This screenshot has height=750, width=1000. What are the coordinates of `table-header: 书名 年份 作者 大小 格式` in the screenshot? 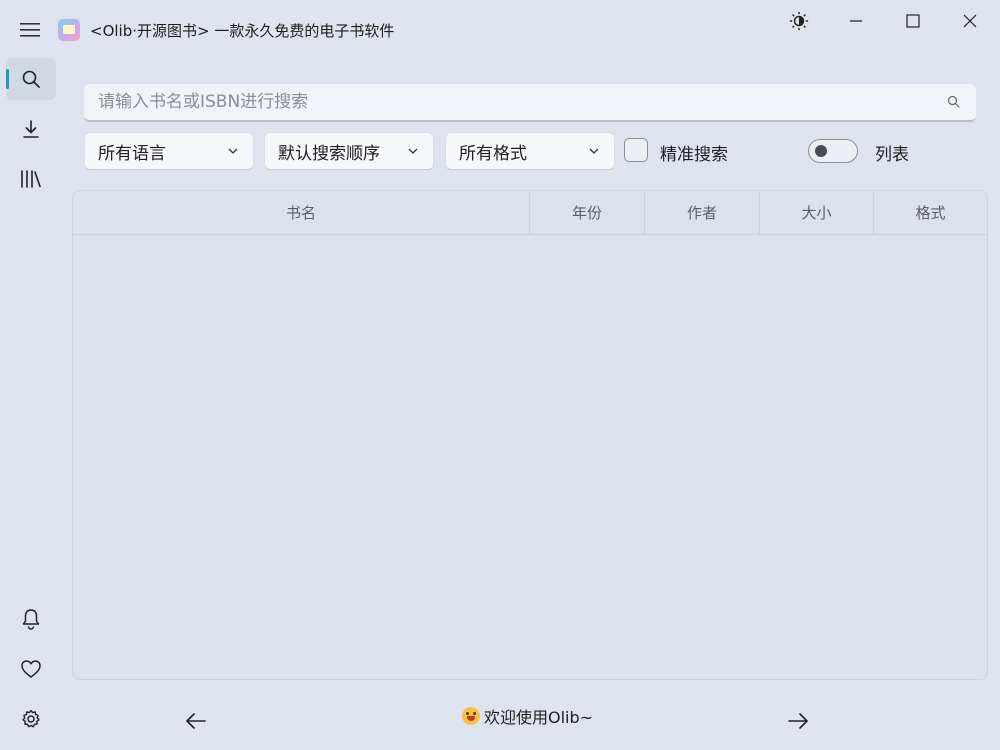 It's located at (530, 213).